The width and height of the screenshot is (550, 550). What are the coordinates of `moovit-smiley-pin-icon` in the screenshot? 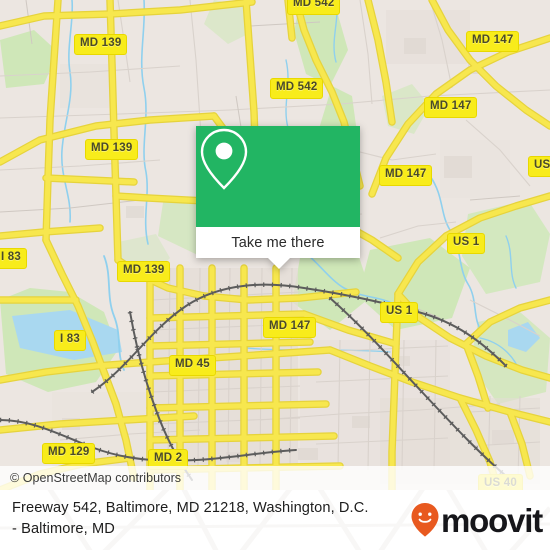 It's located at (425, 520).